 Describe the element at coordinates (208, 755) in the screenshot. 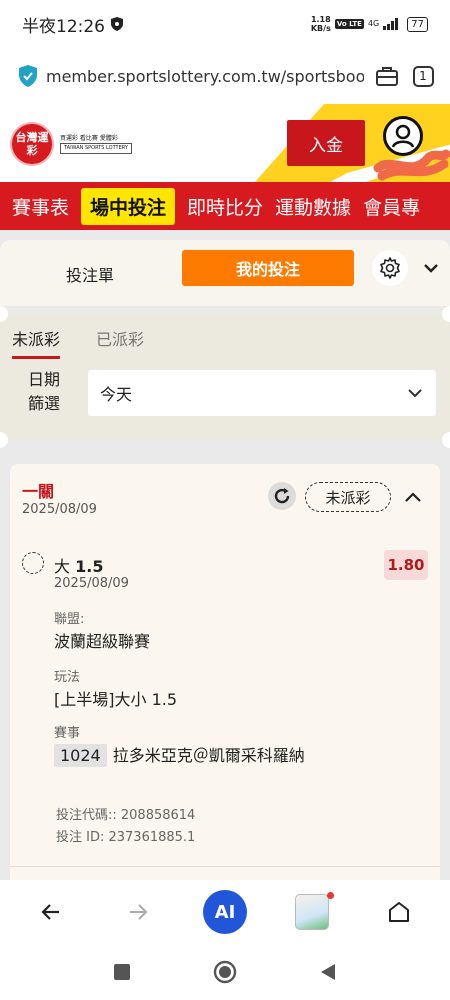

I see `match-name: 拉多米亞克＠凱爾采科羅納` at that location.